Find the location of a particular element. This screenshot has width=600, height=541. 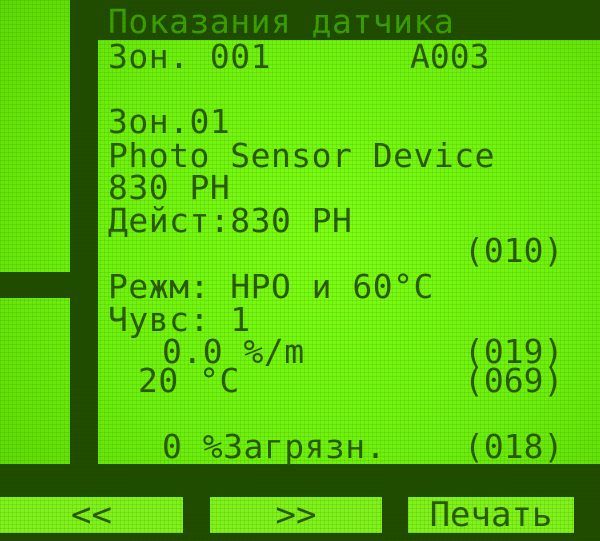

device-address-label: A003 is located at coordinates (450, 56).